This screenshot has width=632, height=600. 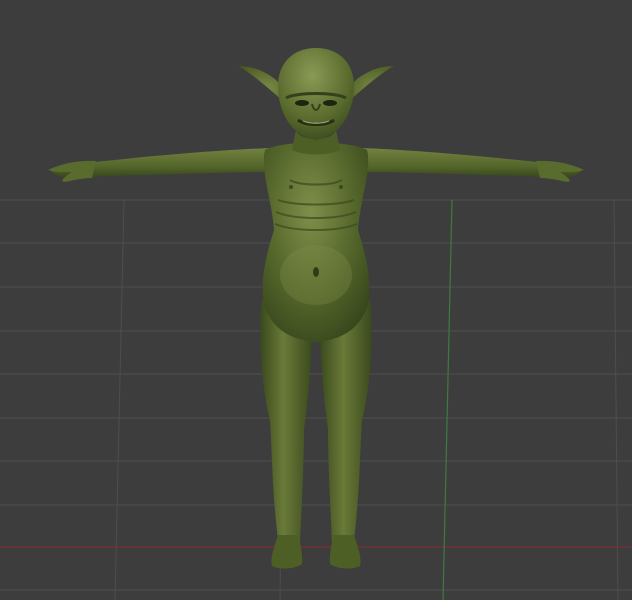 What do you see at coordinates (302, 103) in the screenshot?
I see `left-eye` at bounding box center [302, 103].